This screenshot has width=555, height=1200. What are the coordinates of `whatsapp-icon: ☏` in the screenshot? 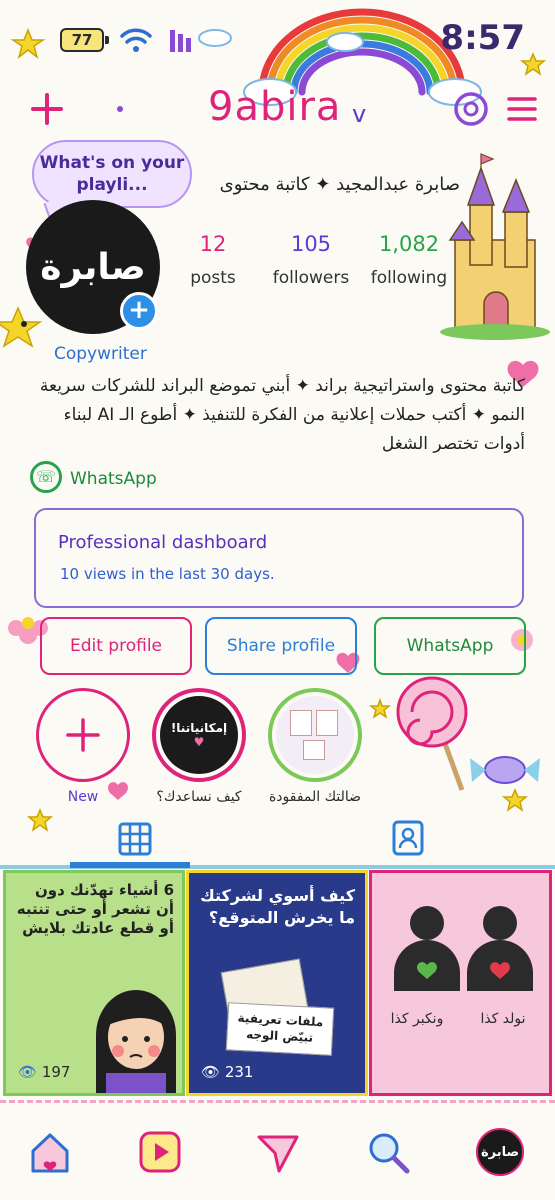 It's located at (46, 477).